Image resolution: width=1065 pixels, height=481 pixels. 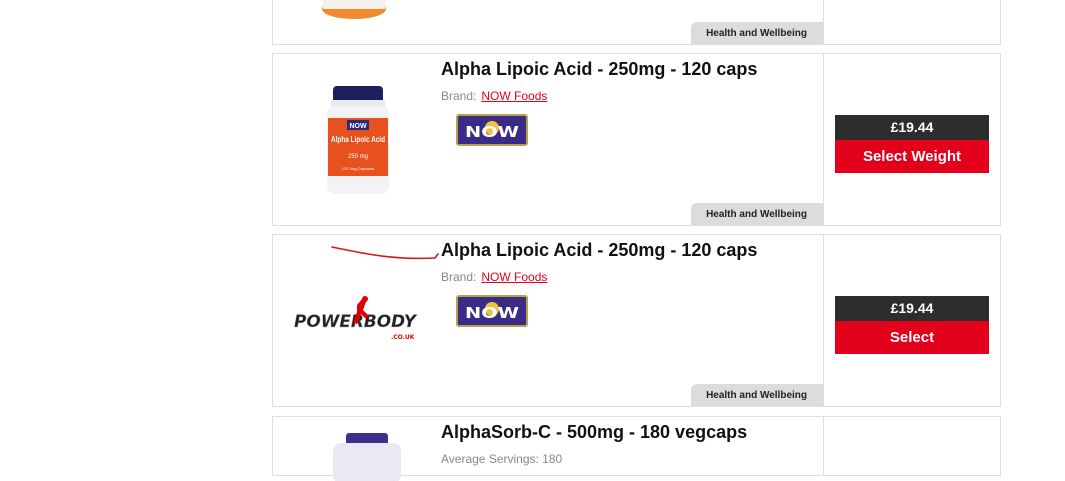 What do you see at coordinates (358, 139) in the screenshot?
I see `product-image-name-text: Alpha Lipoic Acid` at bounding box center [358, 139].